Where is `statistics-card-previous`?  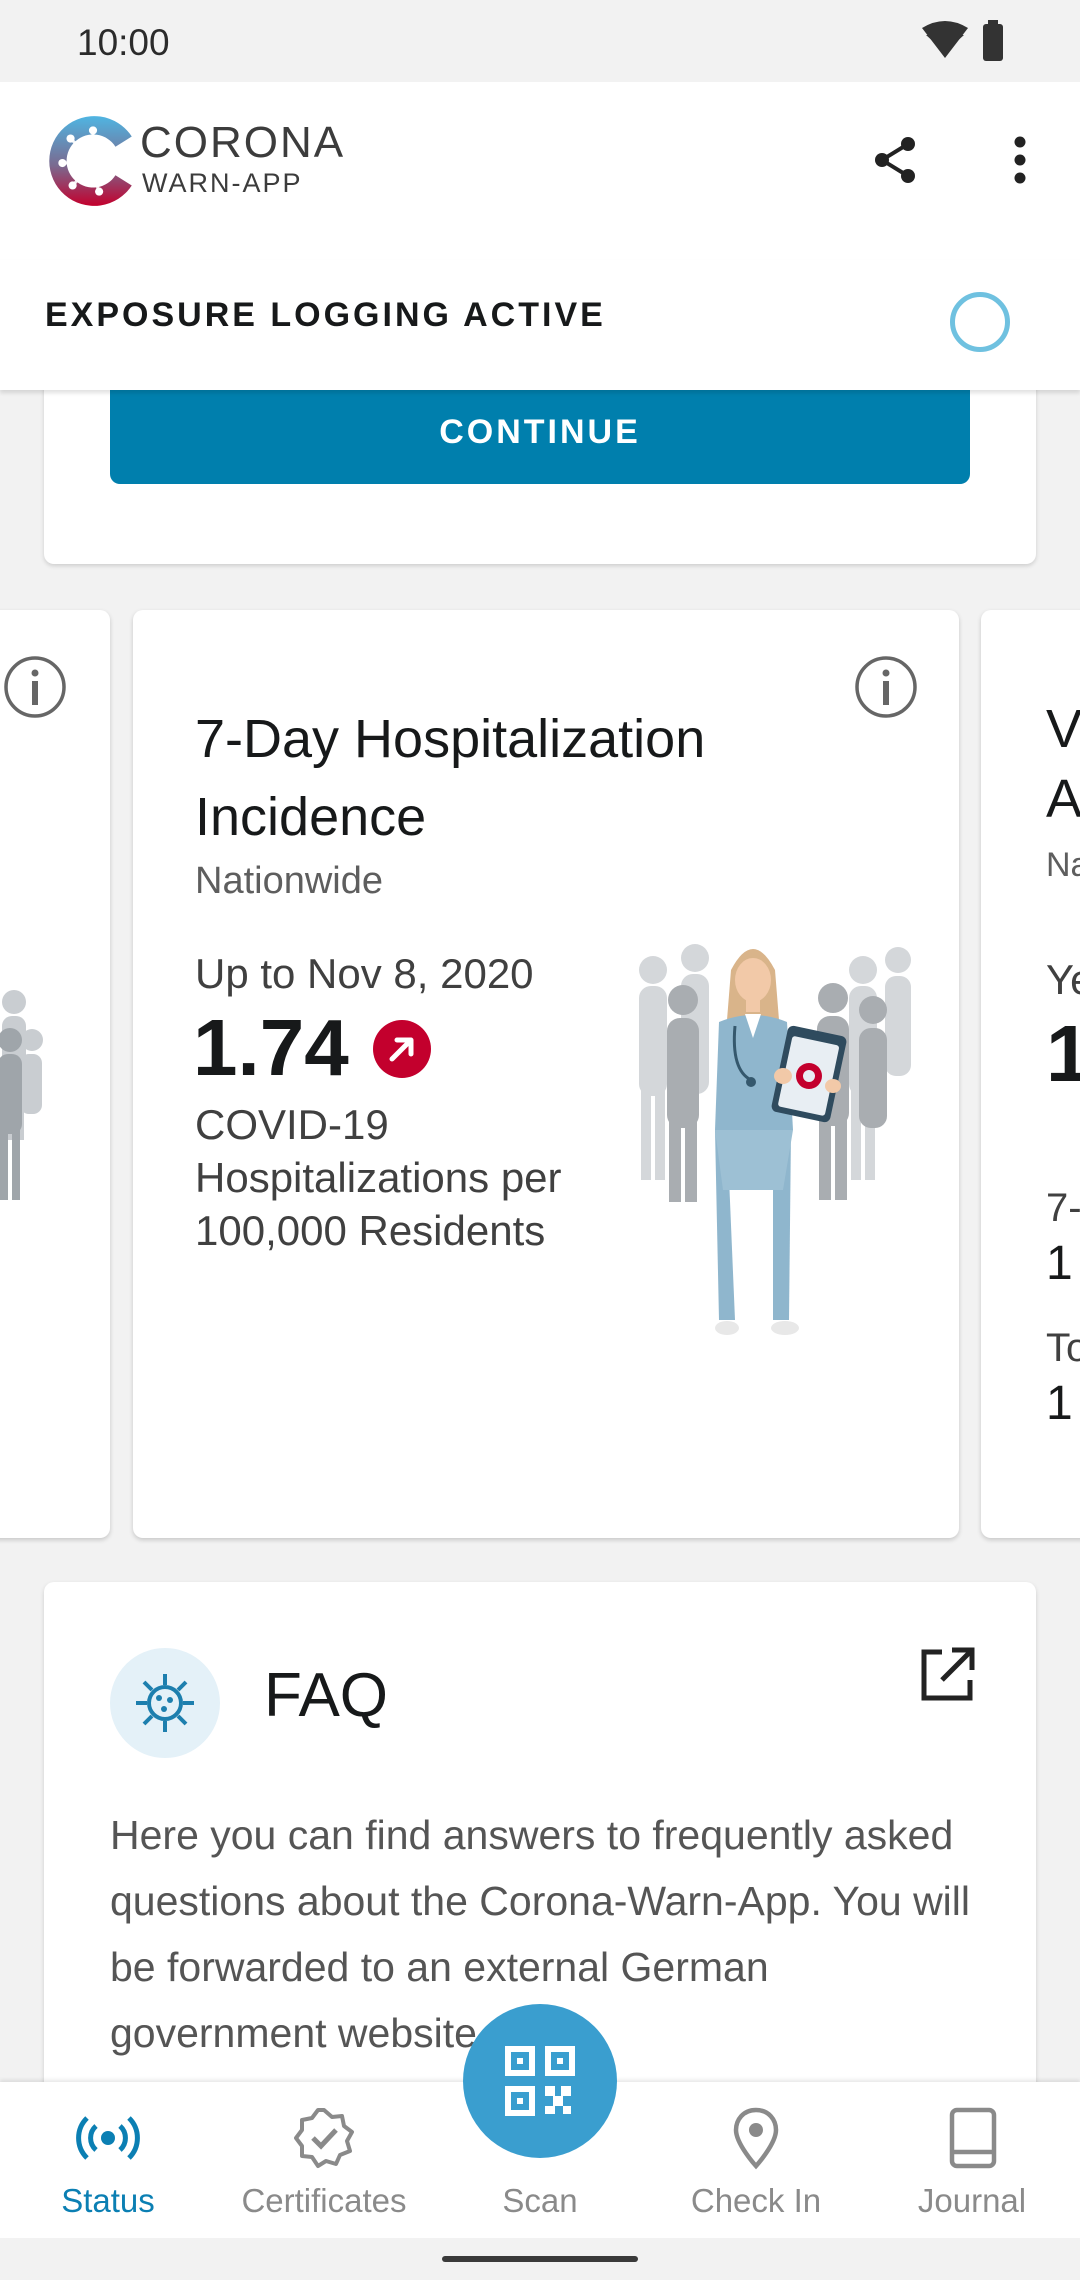
statistics-card-previous is located at coordinates (55, 1074).